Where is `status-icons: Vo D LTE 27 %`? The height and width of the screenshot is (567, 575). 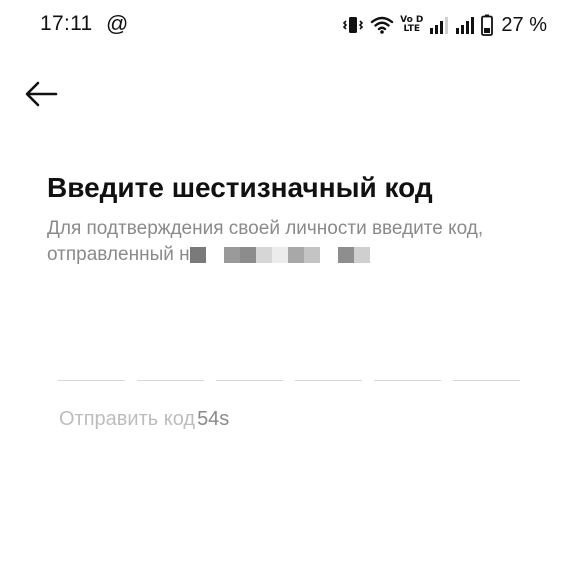
status-icons: Vo D LTE 27 % is located at coordinates (444, 25).